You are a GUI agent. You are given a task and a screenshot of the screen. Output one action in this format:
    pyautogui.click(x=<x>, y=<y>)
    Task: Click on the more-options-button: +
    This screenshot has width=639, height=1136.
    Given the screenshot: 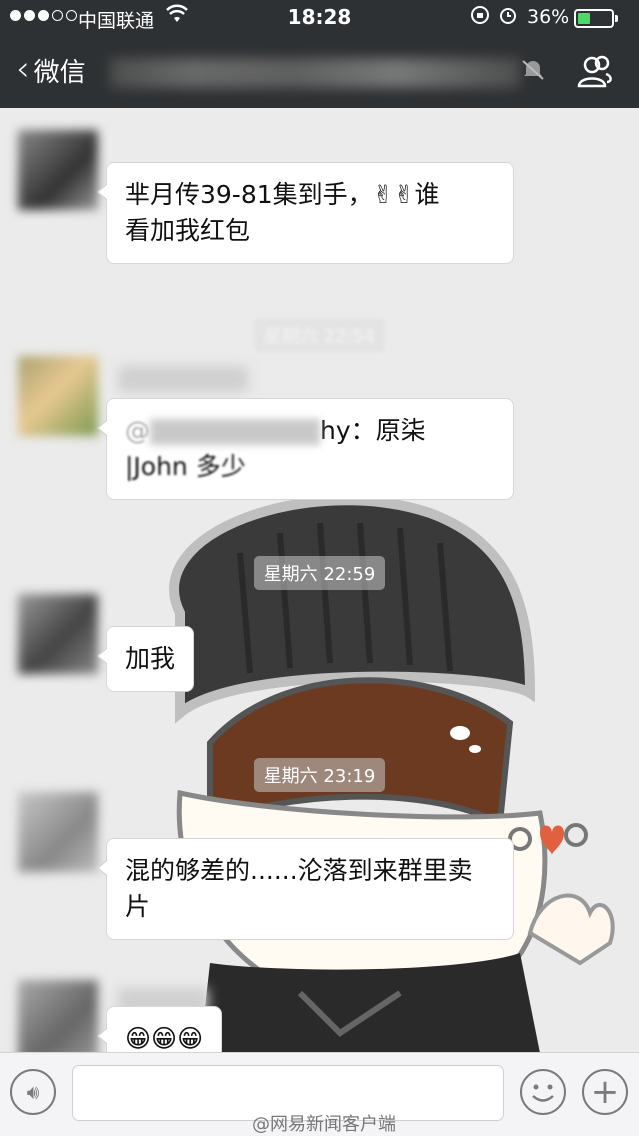 What is the action you would take?
    pyautogui.click(x=605, y=1092)
    